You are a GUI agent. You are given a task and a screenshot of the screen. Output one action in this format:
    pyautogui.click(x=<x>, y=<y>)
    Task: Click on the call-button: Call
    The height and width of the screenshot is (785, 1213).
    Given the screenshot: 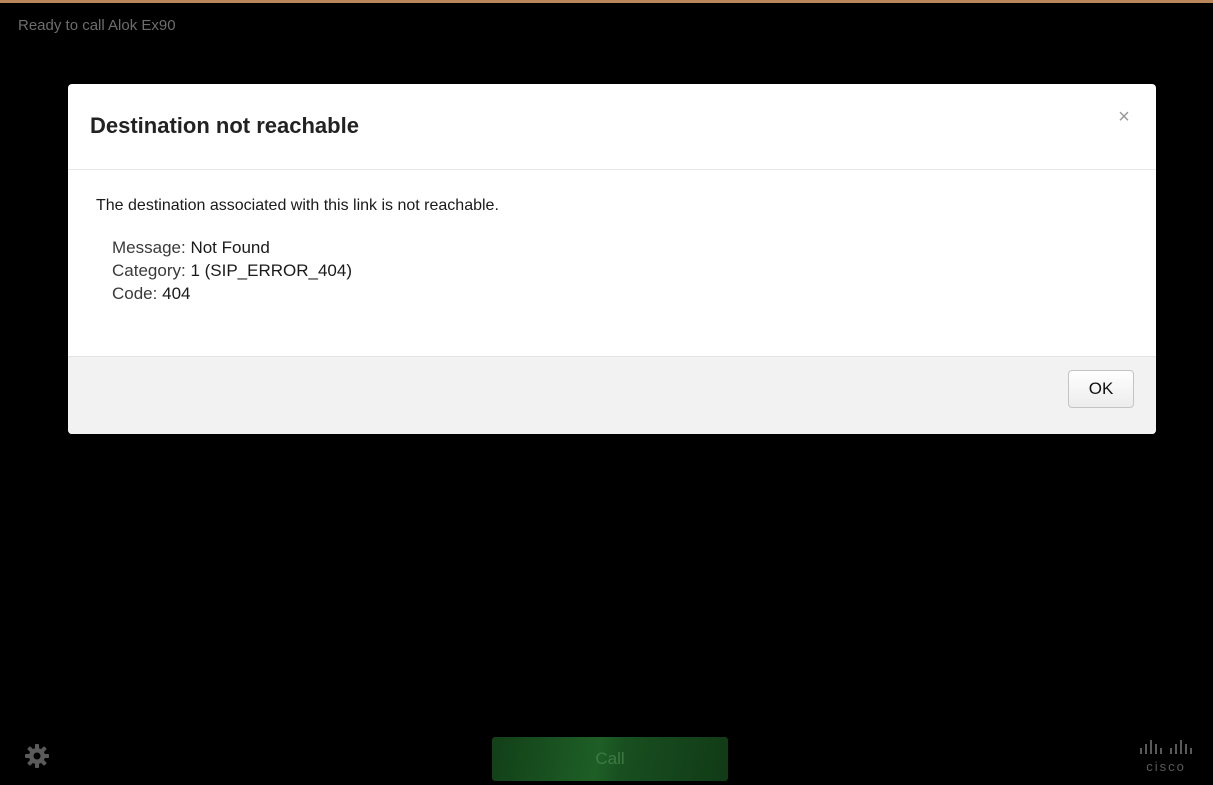 What is the action you would take?
    pyautogui.click(x=610, y=759)
    